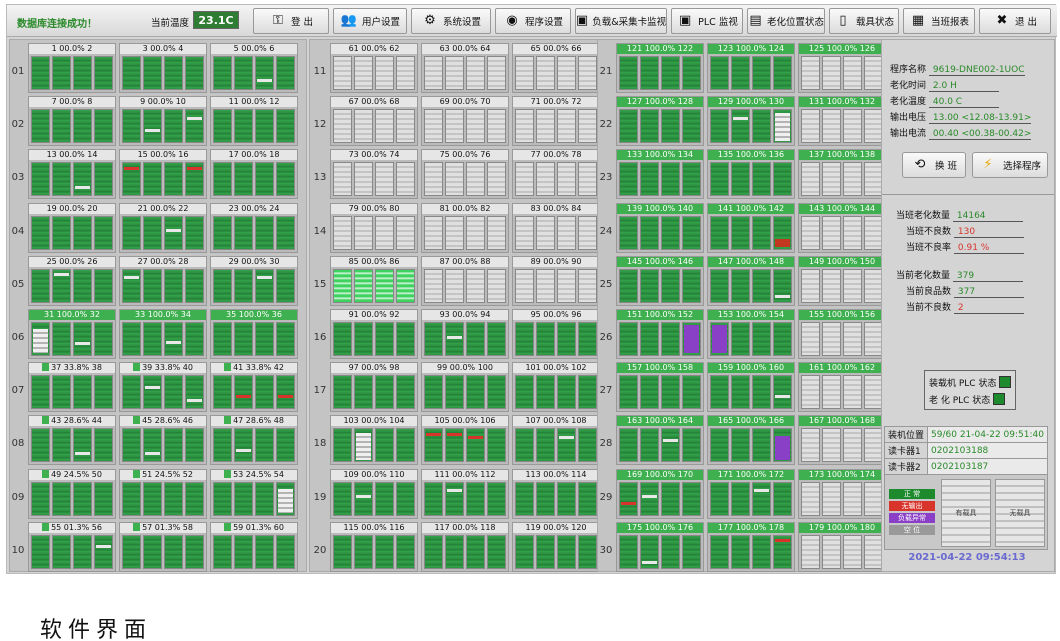 This screenshot has width=1060, height=641. Describe the element at coordinates (370, 21) in the screenshot. I see `user-settings-button: 👥 用户设置` at that location.